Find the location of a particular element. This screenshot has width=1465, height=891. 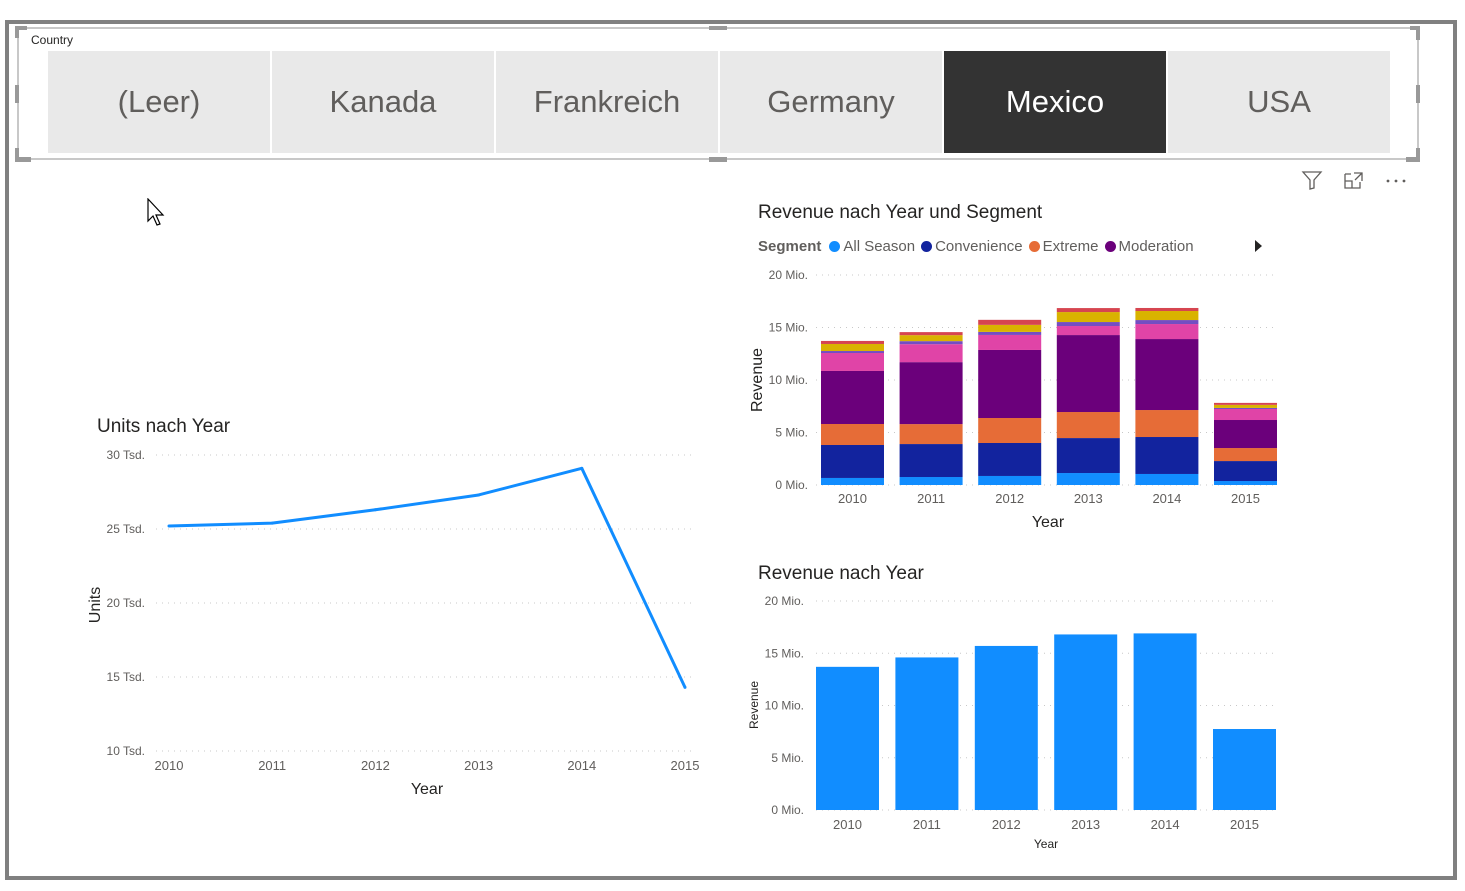

slicer-tile-kanada: Kanada is located at coordinates (383, 102).